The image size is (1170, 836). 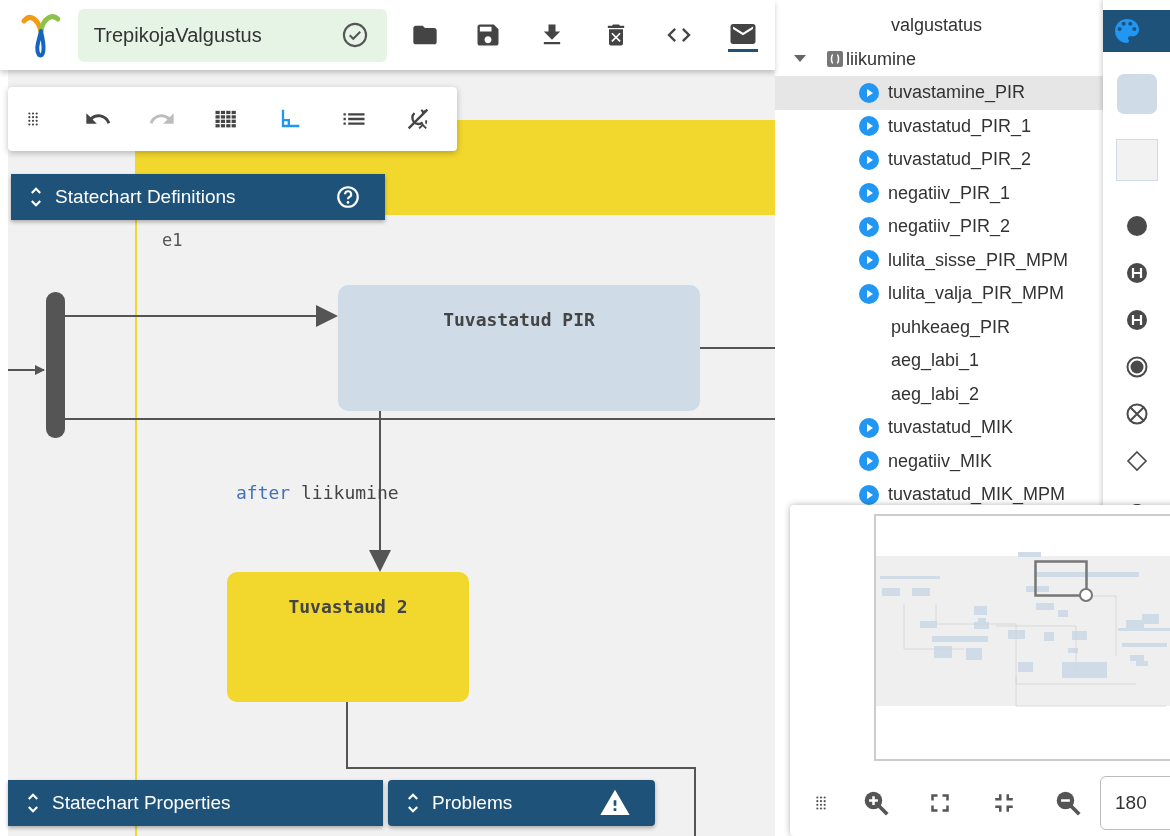 What do you see at coordinates (41, 35) in the screenshot?
I see `logo-icon` at bounding box center [41, 35].